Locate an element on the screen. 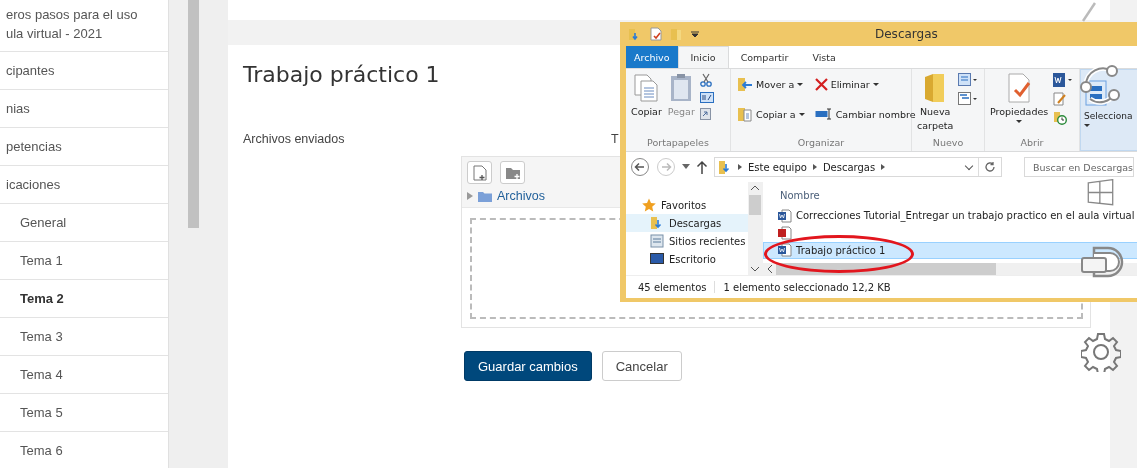 This screenshot has width=1137, height=468. ribbon-button: Cambiar nombre is located at coordinates (865, 114).